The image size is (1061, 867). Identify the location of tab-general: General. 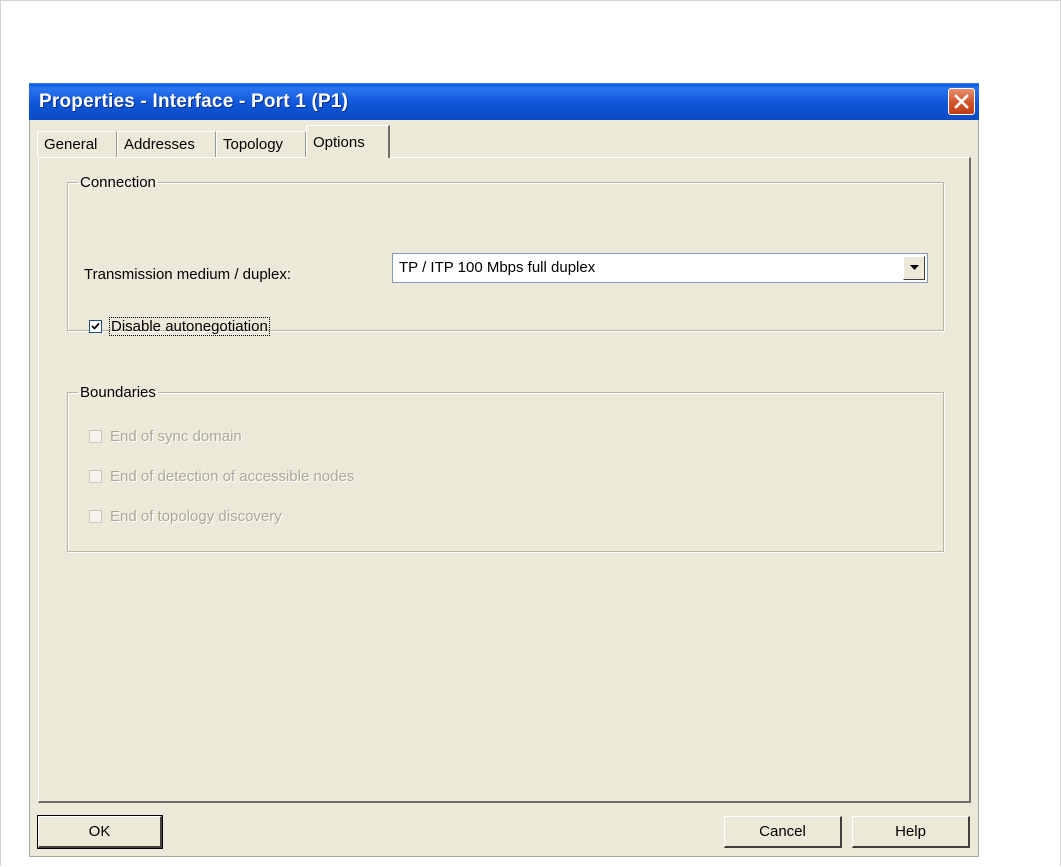
(77, 144).